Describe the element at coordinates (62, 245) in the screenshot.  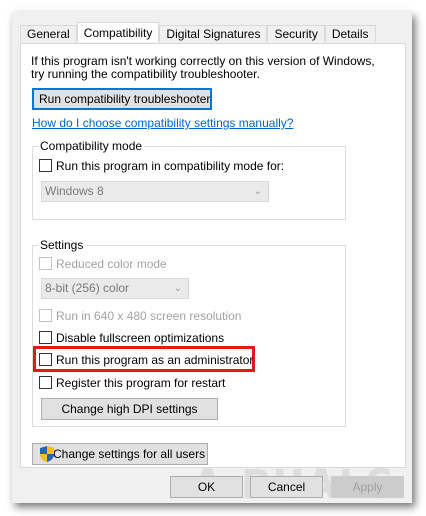
I see `settings-legend: Settings` at that location.